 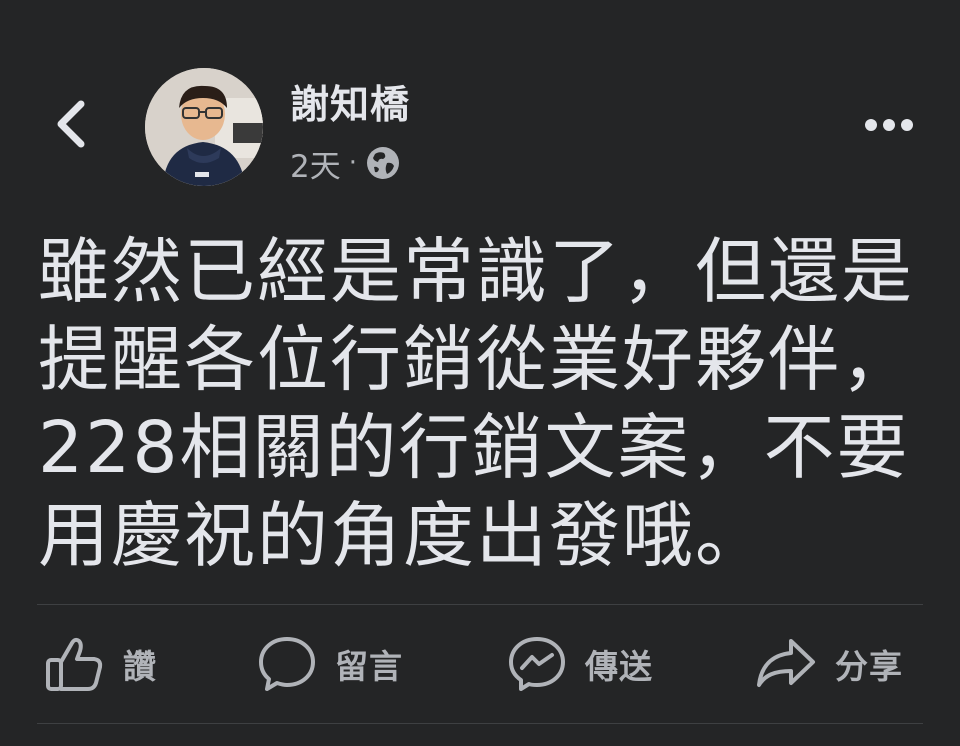 I want to click on avatar, so click(x=204, y=127).